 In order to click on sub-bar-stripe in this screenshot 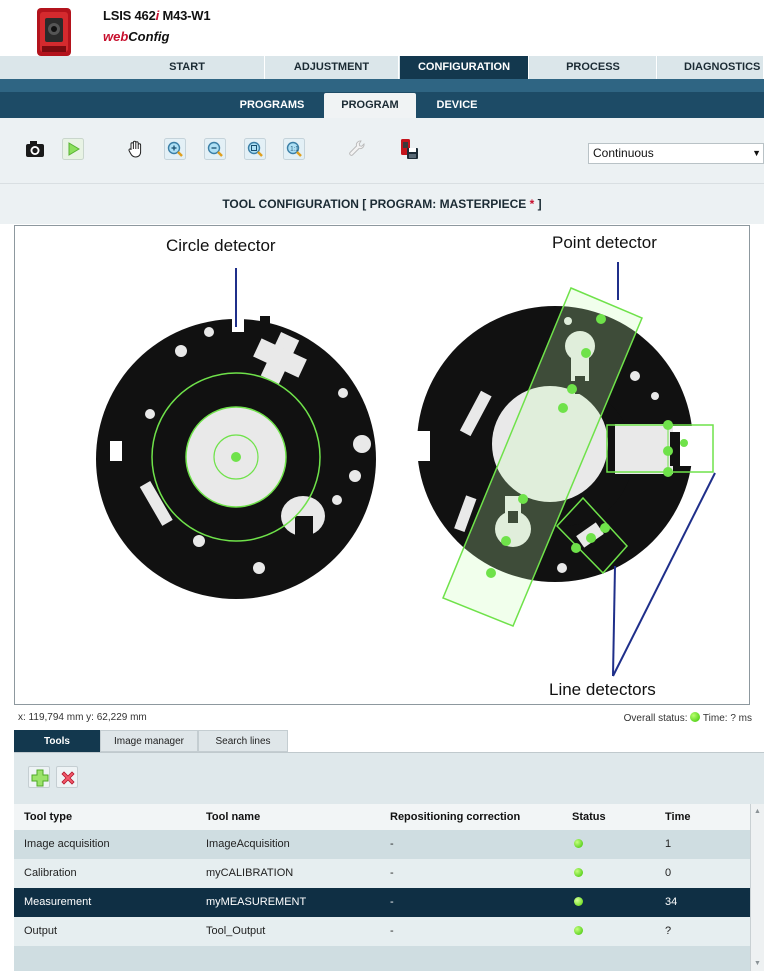, I will do `click(382, 85)`.